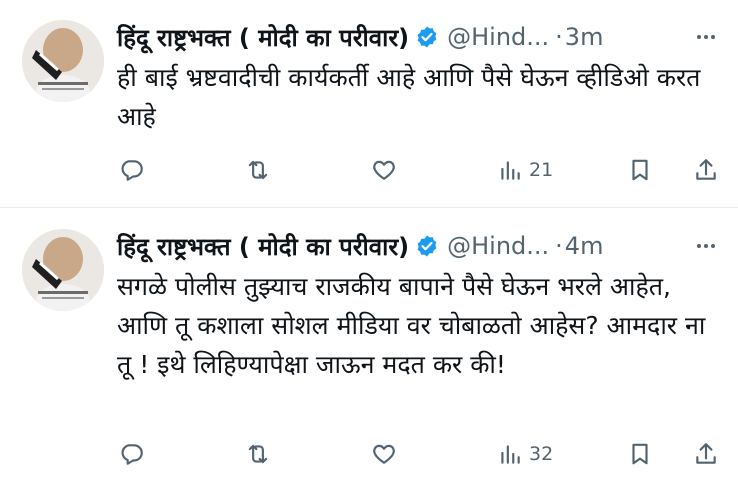  Describe the element at coordinates (525, 170) in the screenshot. I see `views-button: 21` at that location.